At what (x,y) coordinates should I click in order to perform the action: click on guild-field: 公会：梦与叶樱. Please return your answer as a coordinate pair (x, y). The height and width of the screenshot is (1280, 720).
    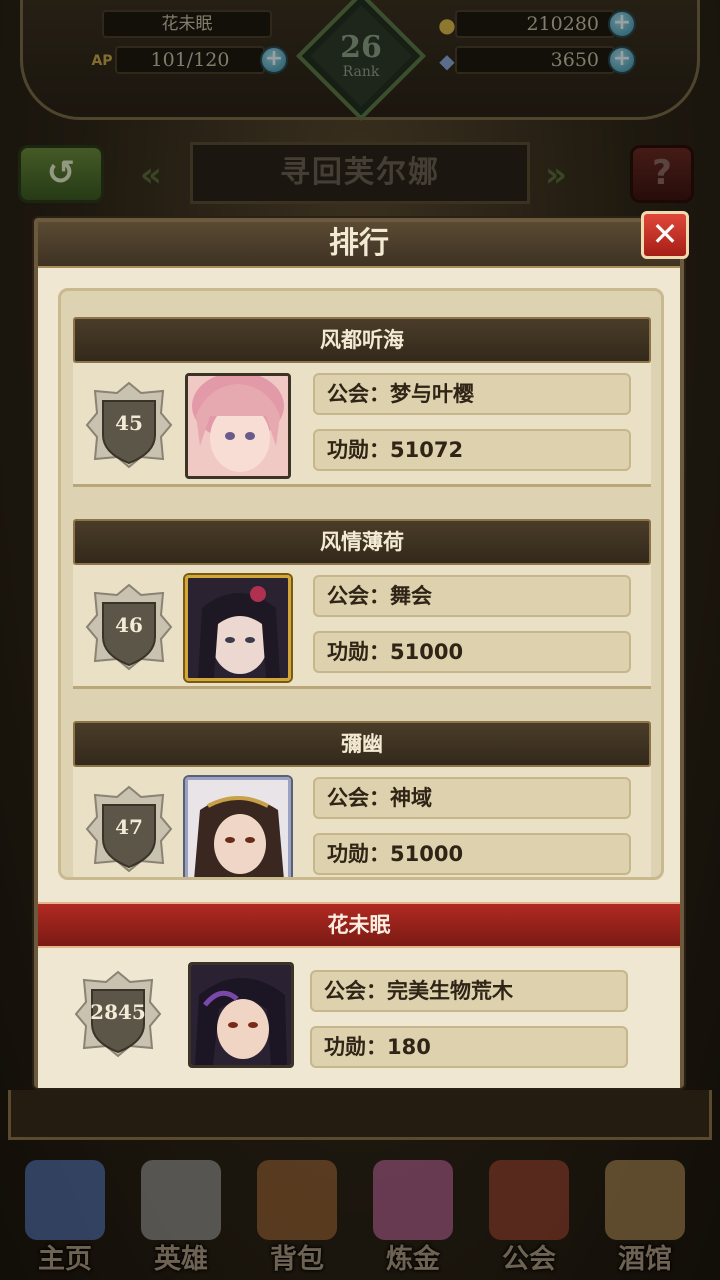
    Looking at the image, I should click on (472, 394).